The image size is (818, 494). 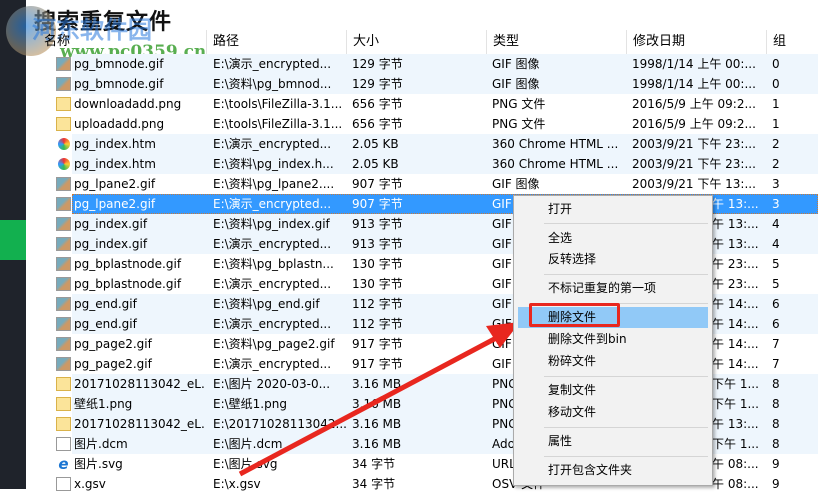 I want to click on file-size: 2.05 KB, so click(x=375, y=144).